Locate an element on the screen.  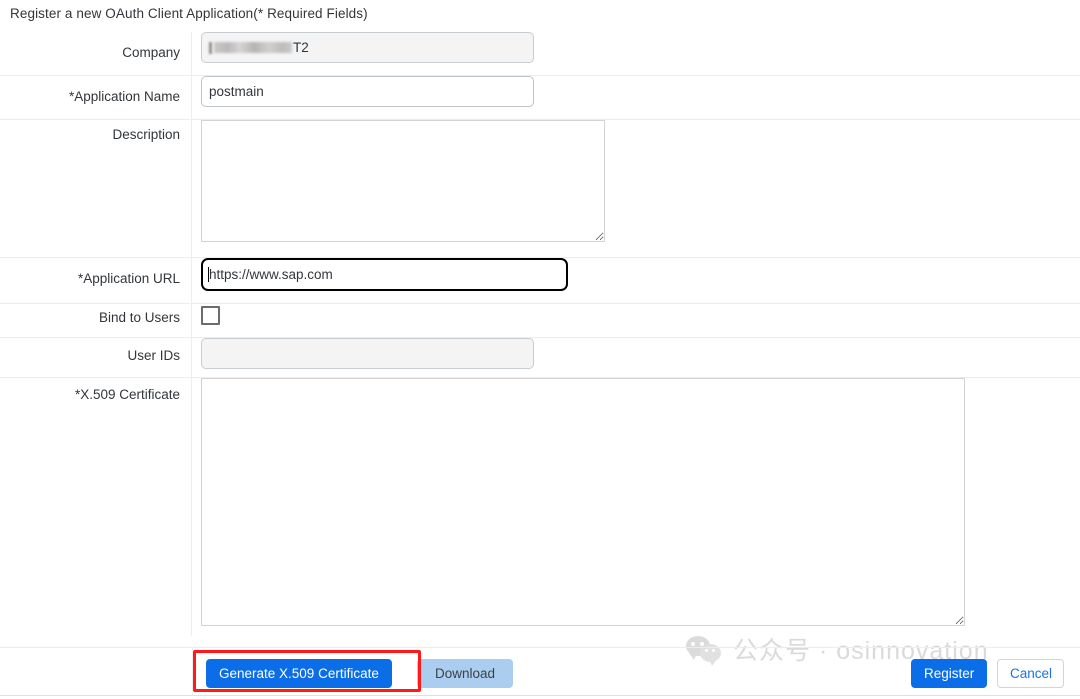
field-application-name is located at coordinates (636, 91).